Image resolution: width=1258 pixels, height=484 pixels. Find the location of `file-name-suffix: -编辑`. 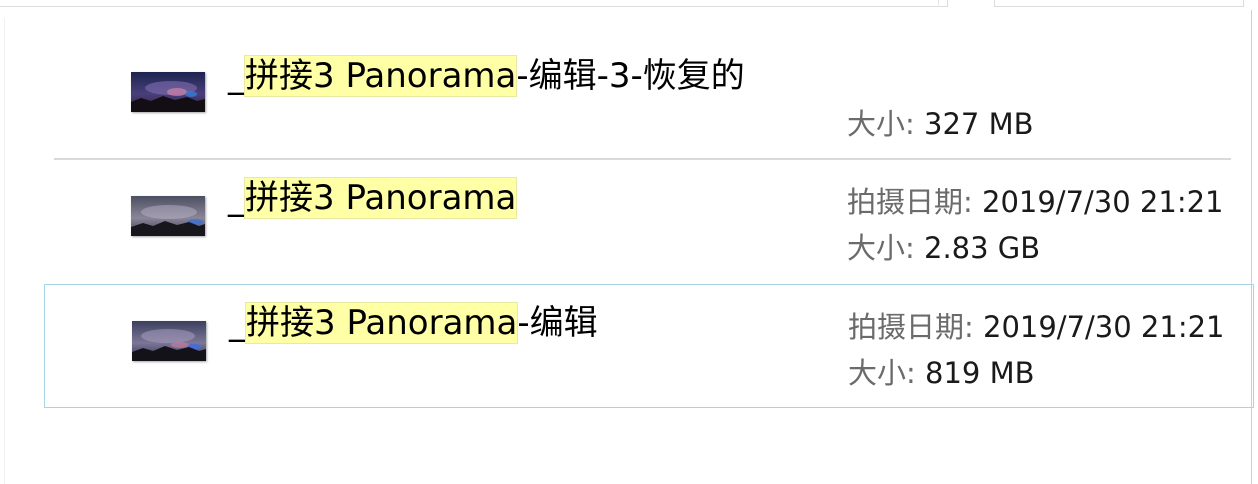

file-name-suffix: -编辑 is located at coordinates (557, 323).